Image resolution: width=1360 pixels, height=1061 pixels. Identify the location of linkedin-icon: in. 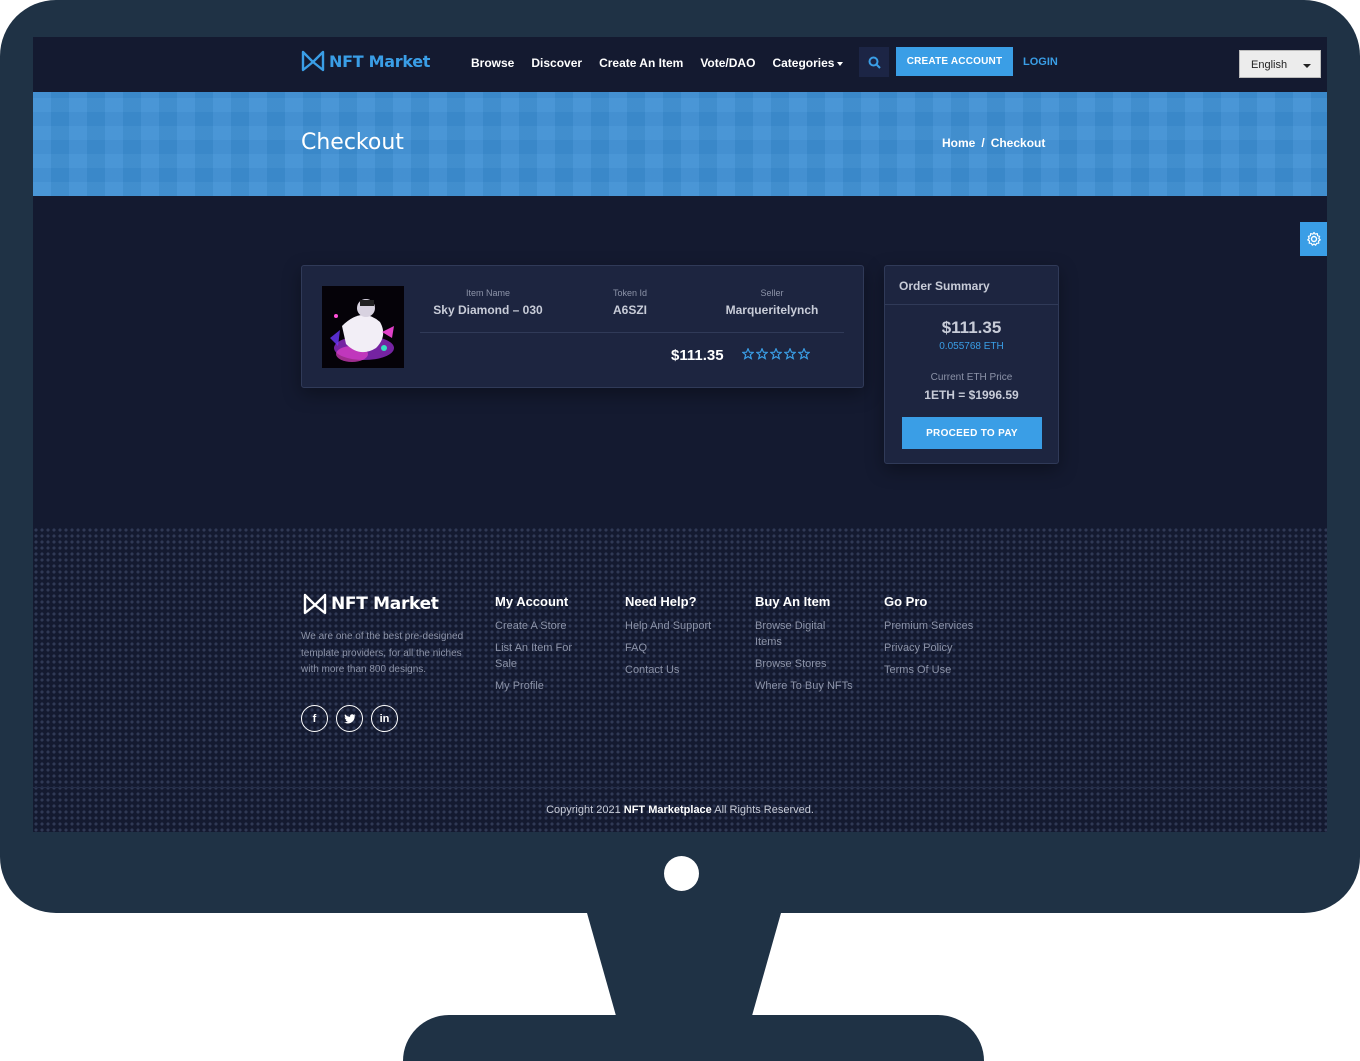
(384, 718).